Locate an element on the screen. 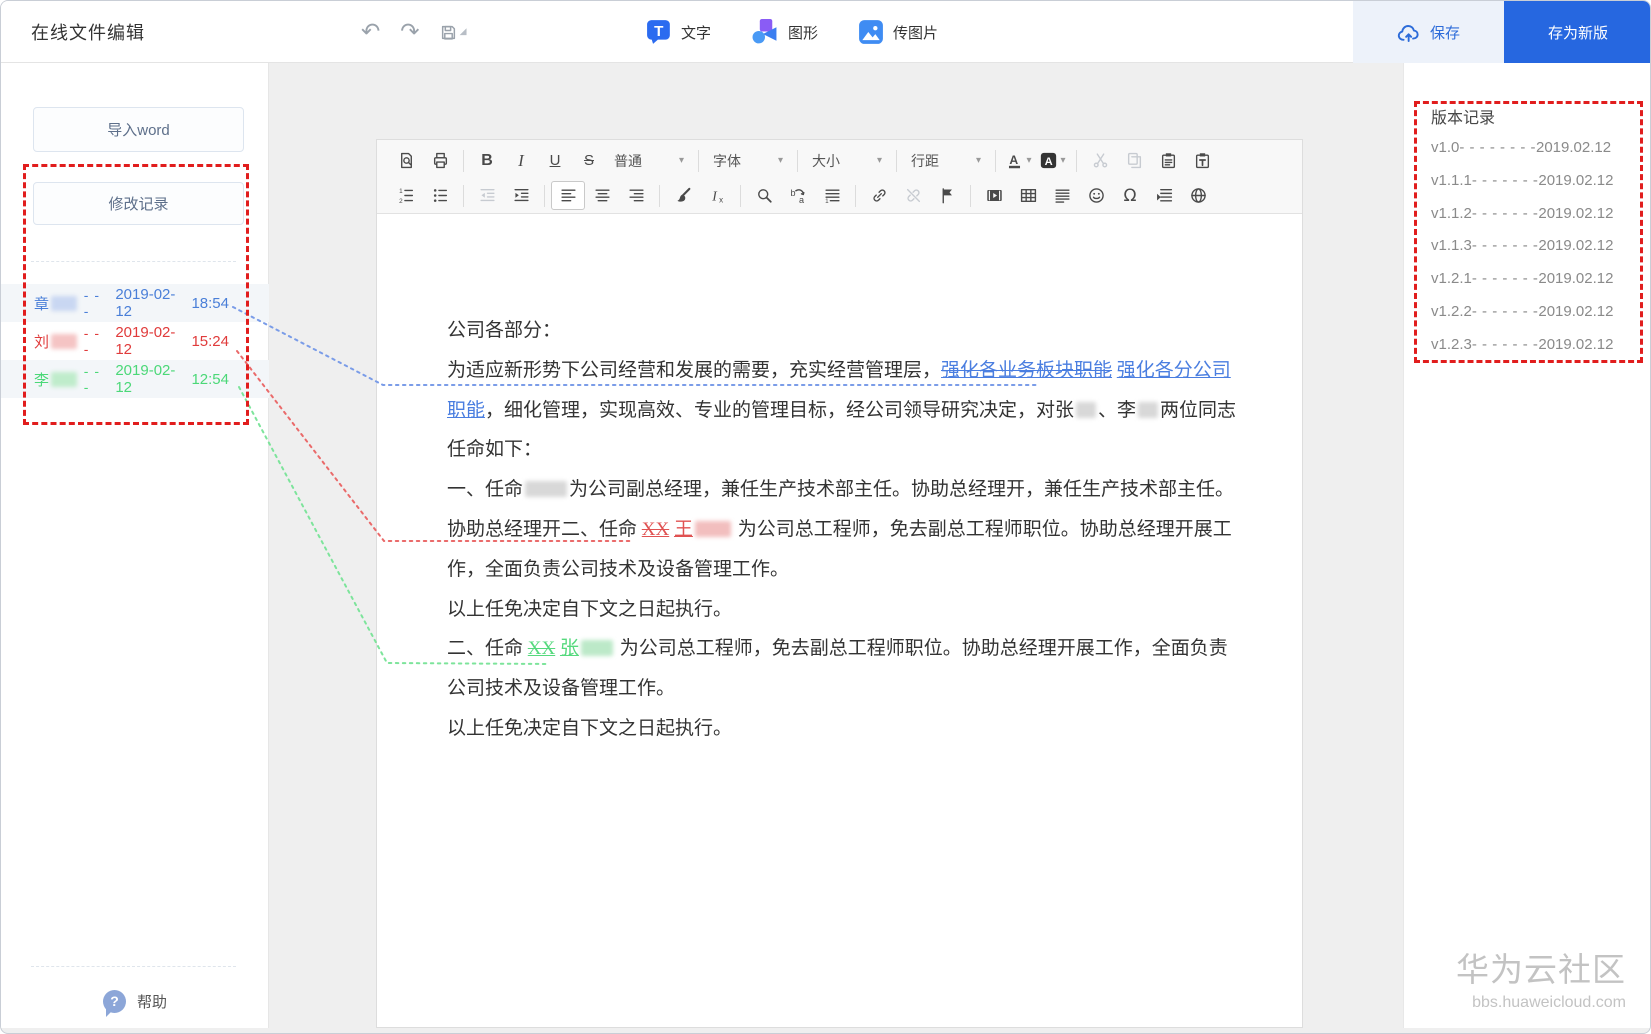 The image size is (1651, 1034). history-actions: ↶ ↷ ◢ is located at coordinates (413, 32).